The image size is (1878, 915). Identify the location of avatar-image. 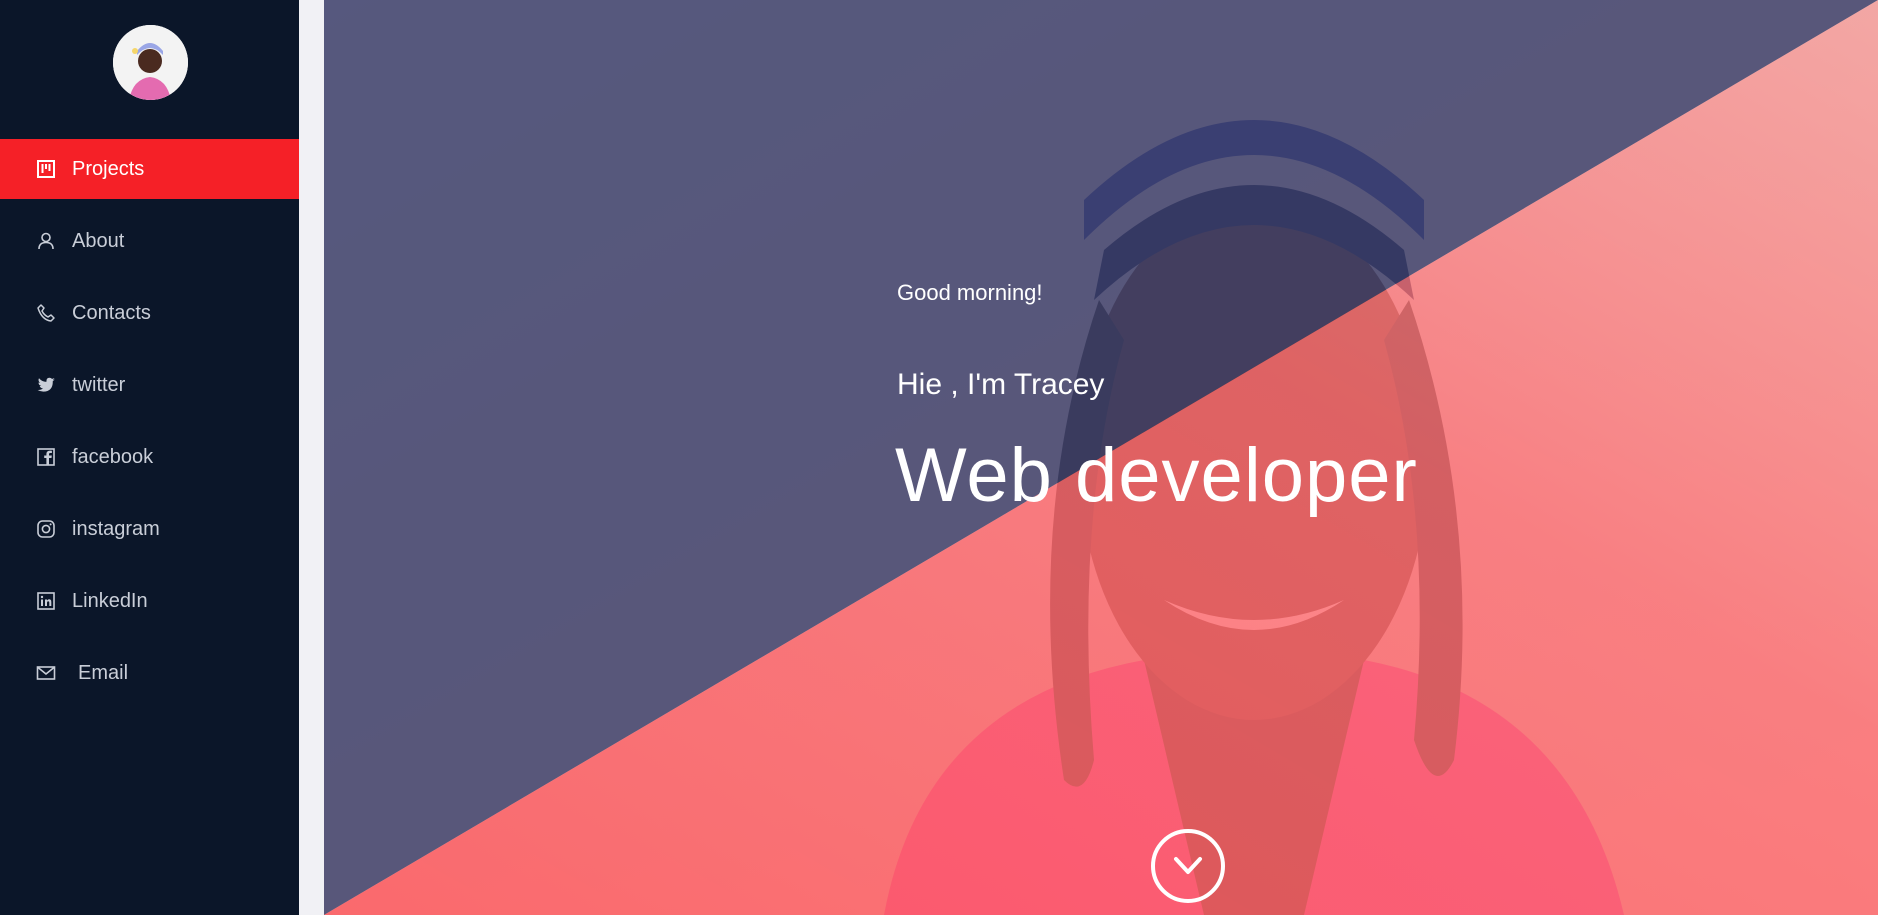
(150, 62).